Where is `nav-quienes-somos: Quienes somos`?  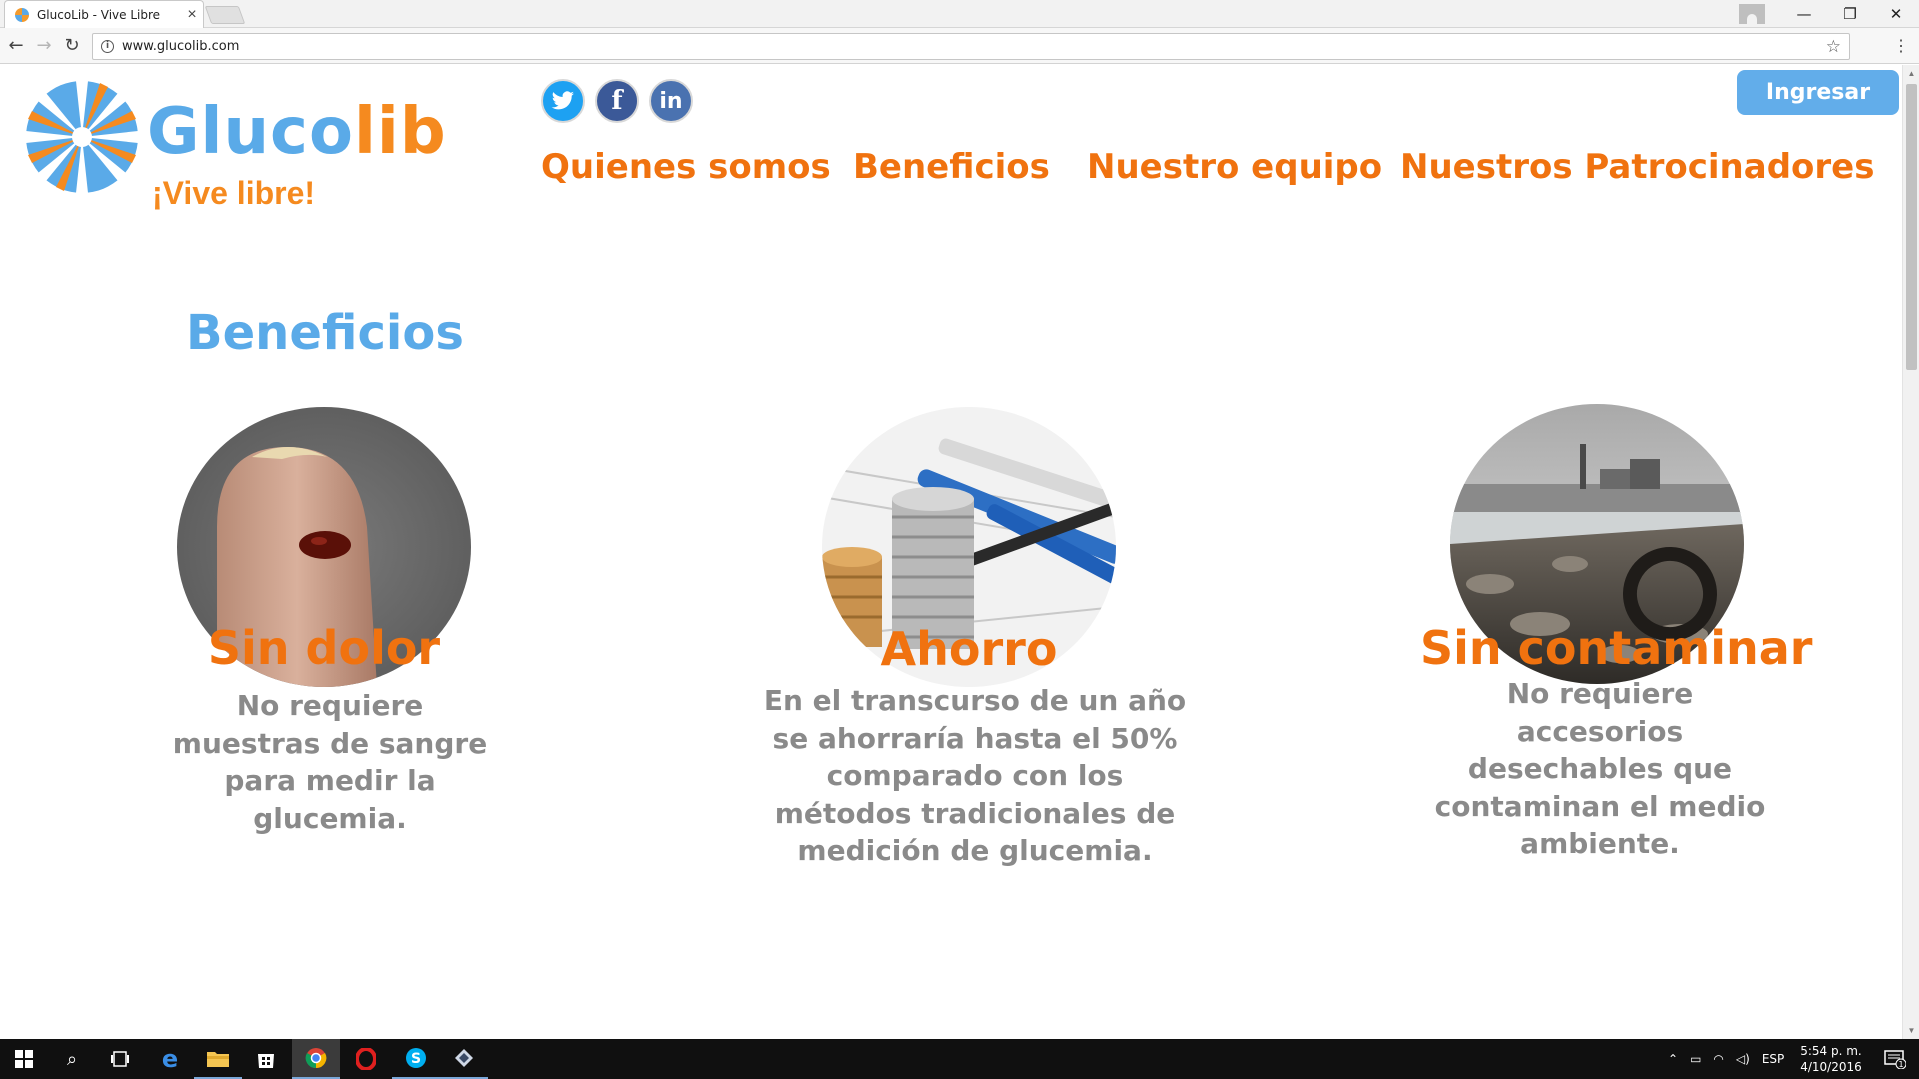
nav-quienes-somos: Quienes somos is located at coordinates (686, 167).